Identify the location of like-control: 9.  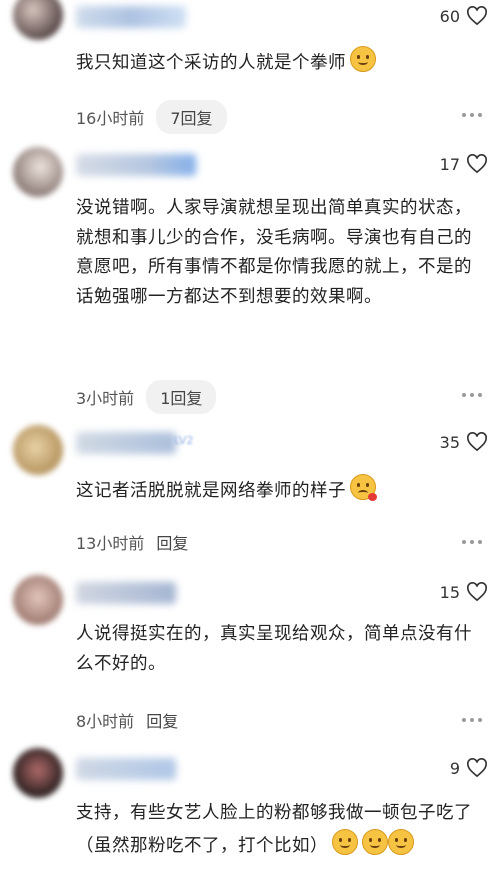
(469, 768).